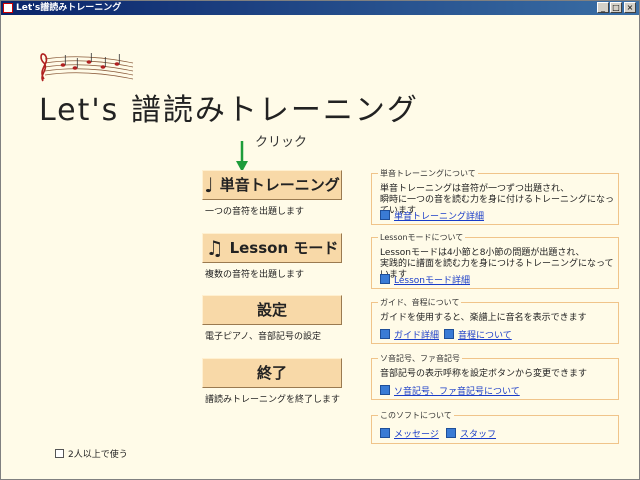 The image size is (640, 480). What do you see at coordinates (87, 67) in the screenshot?
I see `music-staff-logo-icon` at bounding box center [87, 67].